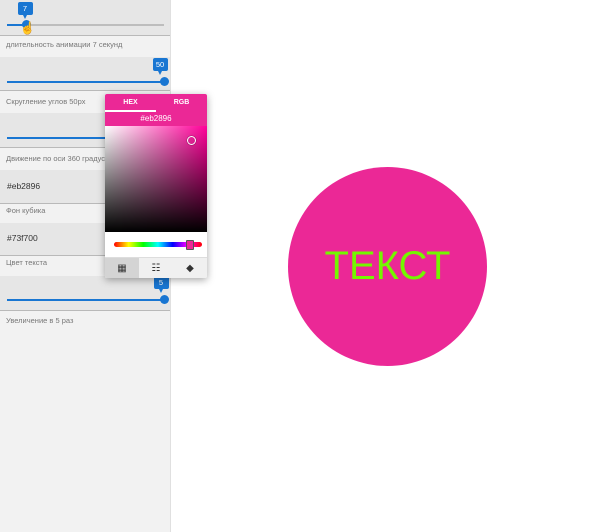 This screenshot has height=532, width=600. I want to click on radius-value-label: 50, so click(160, 66).